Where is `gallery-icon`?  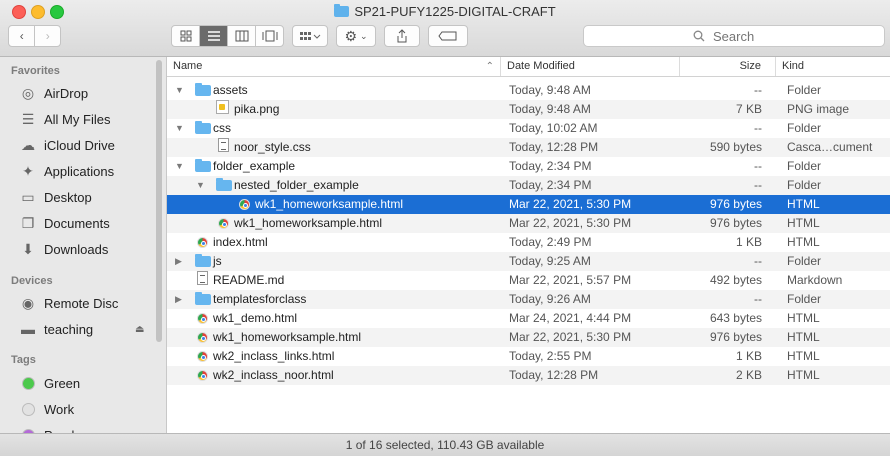 gallery-icon is located at coordinates (269, 36).